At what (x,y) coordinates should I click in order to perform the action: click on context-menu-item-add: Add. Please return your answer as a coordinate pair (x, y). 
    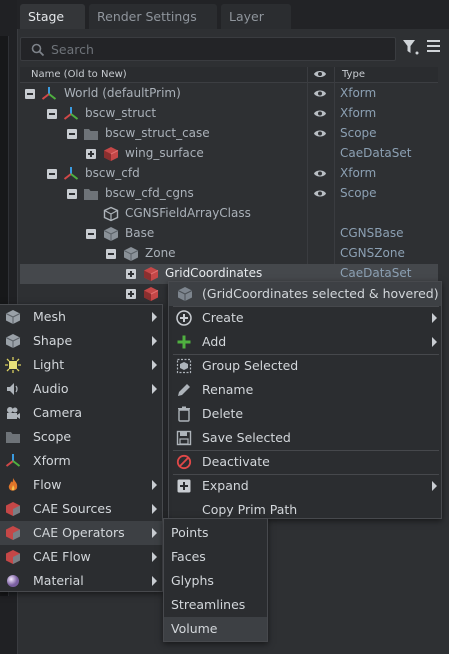
    Looking at the image, I should click on (305, 342).